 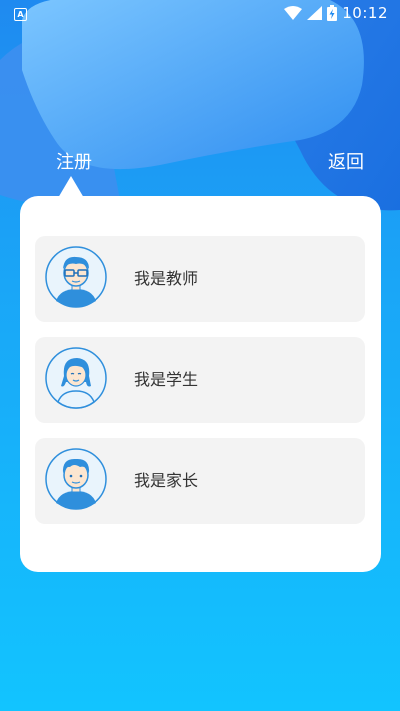 What do you see at coordinates (332, 13) in the screenshot?
I see `battery-charging-icon` at bounding box center [332, 13].